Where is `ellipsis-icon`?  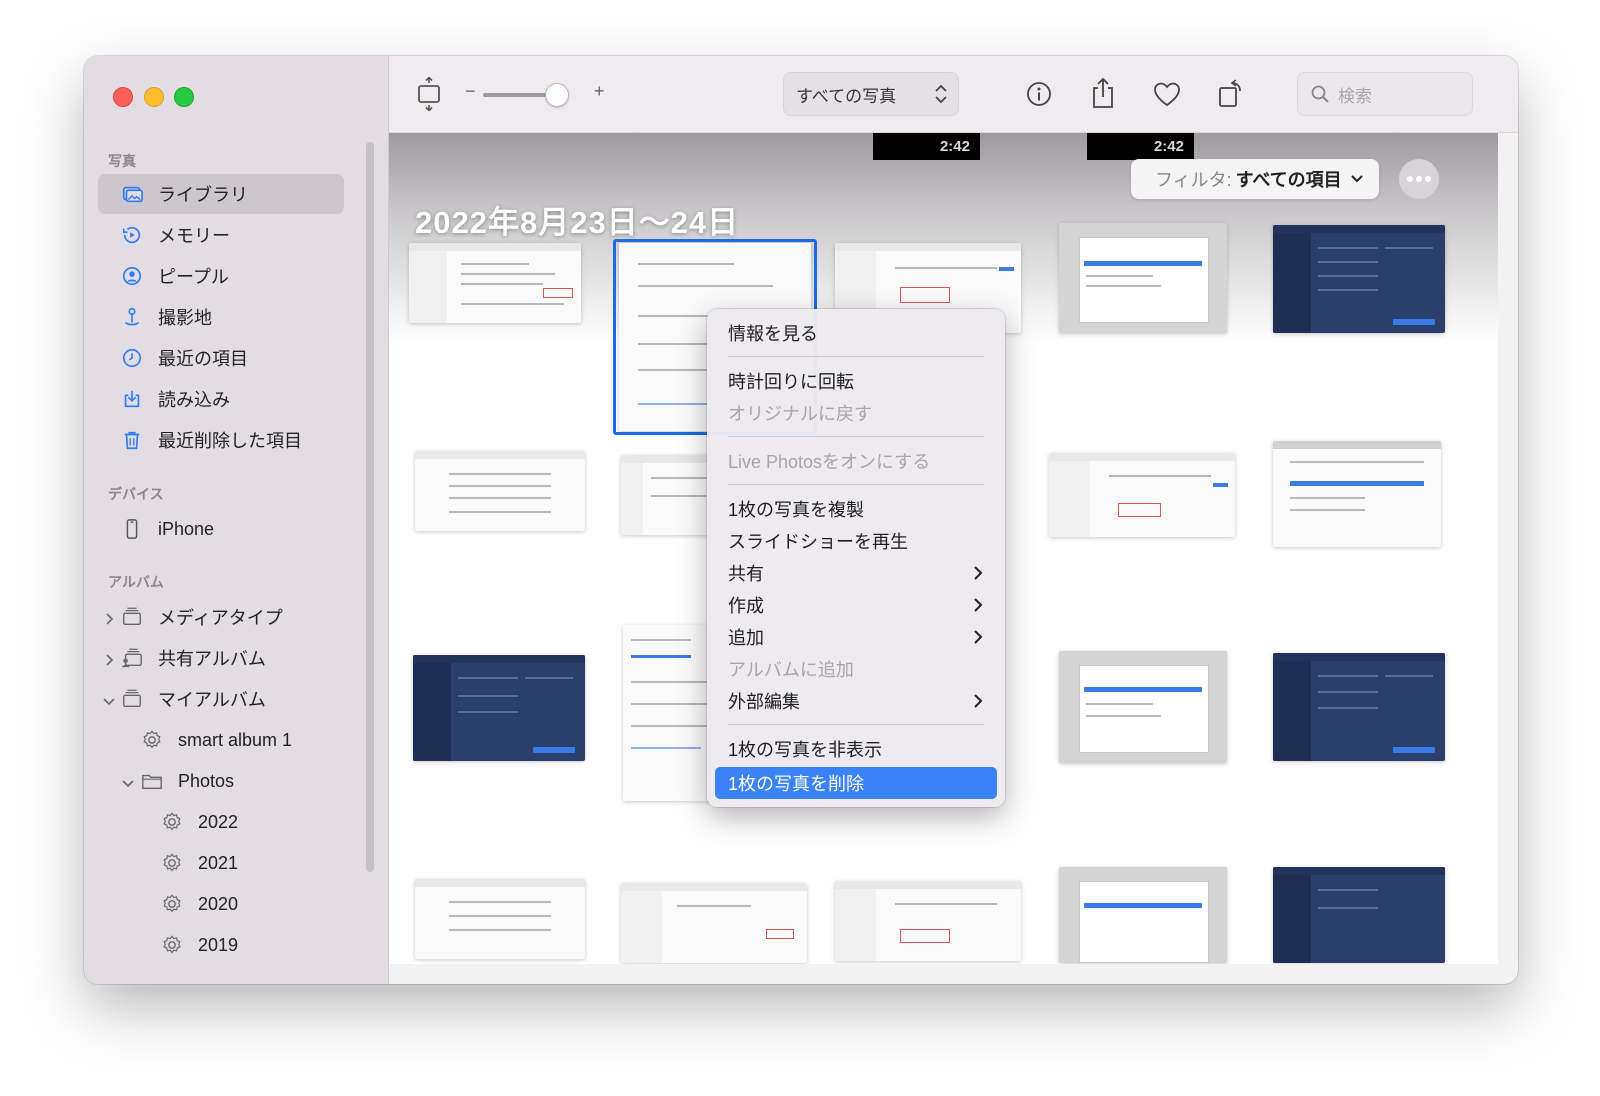 ellipsis-icon is located at coordinates (1419, 179).